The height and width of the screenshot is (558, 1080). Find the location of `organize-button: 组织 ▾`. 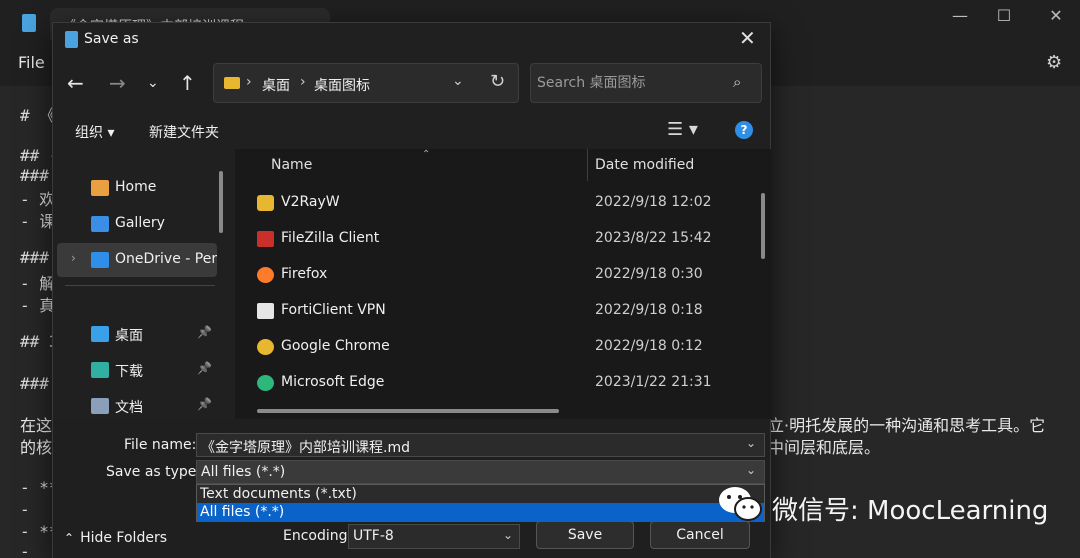

organize-button: 组织 ▾ is located at coordinates (94, 132).